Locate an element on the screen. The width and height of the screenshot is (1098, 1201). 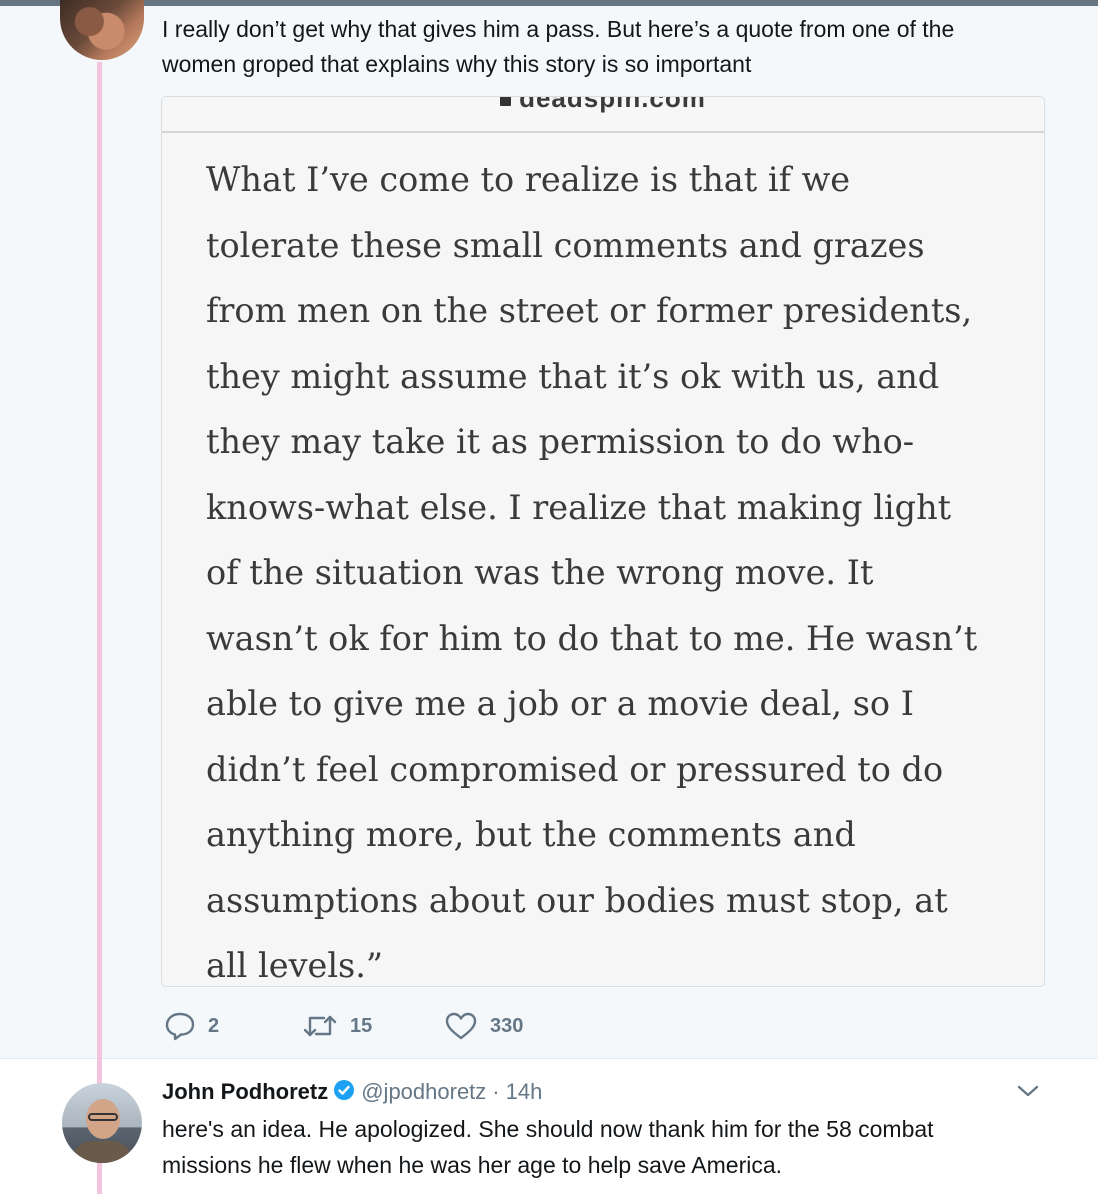
verified-icon is located at coordinates (344, 1092).